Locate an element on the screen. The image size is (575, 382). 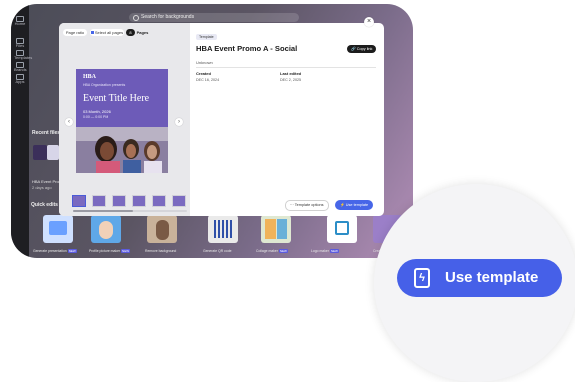
template-options-button: ··· Template options is located at coordinates (307, 205).